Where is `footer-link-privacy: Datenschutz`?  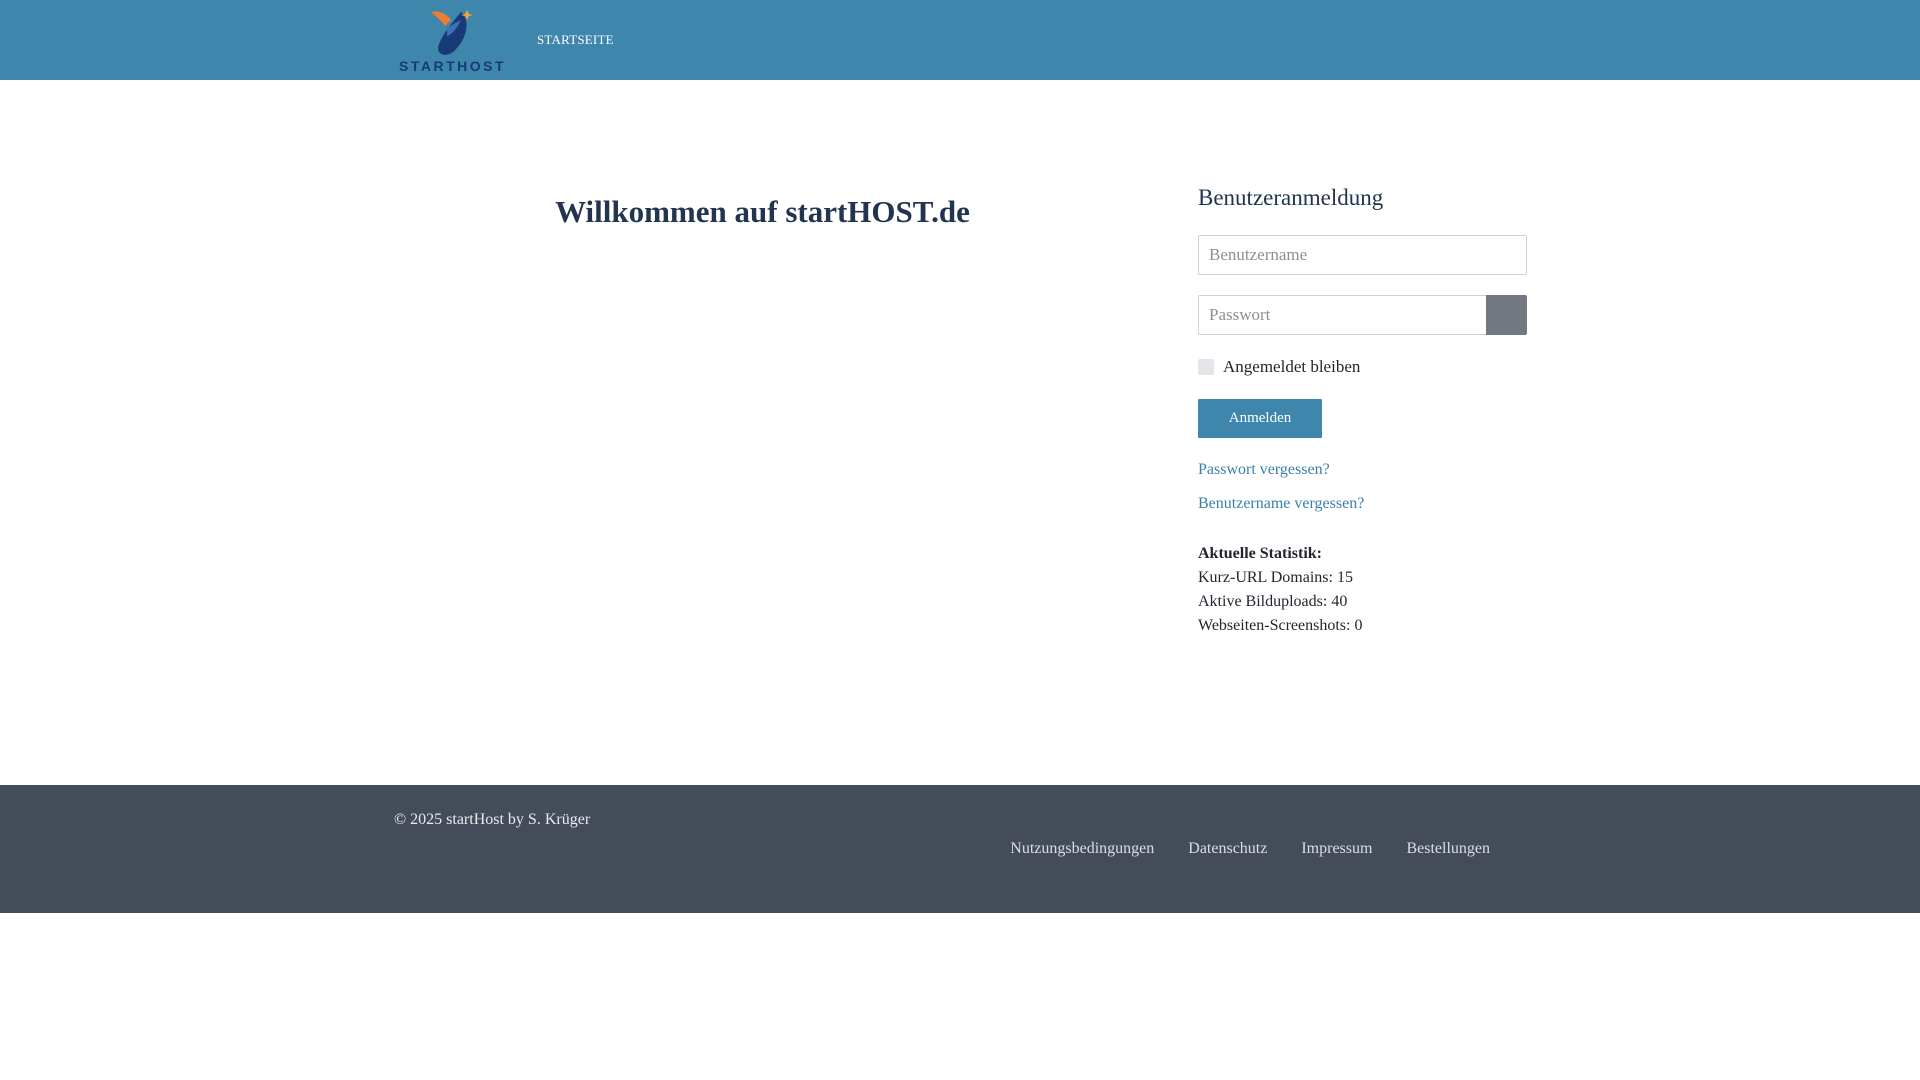
footer-link-privacy: Datenschutz is located at coordinates (1227, 849).